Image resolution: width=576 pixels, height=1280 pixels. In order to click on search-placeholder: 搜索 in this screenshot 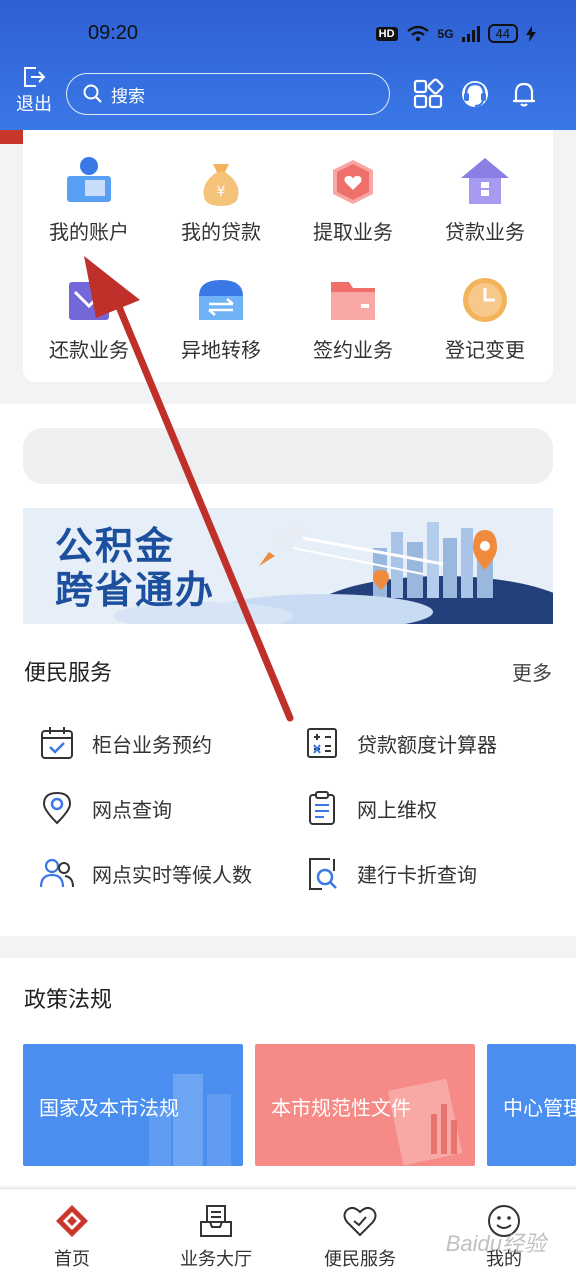, I will do `click(128, 96)`.